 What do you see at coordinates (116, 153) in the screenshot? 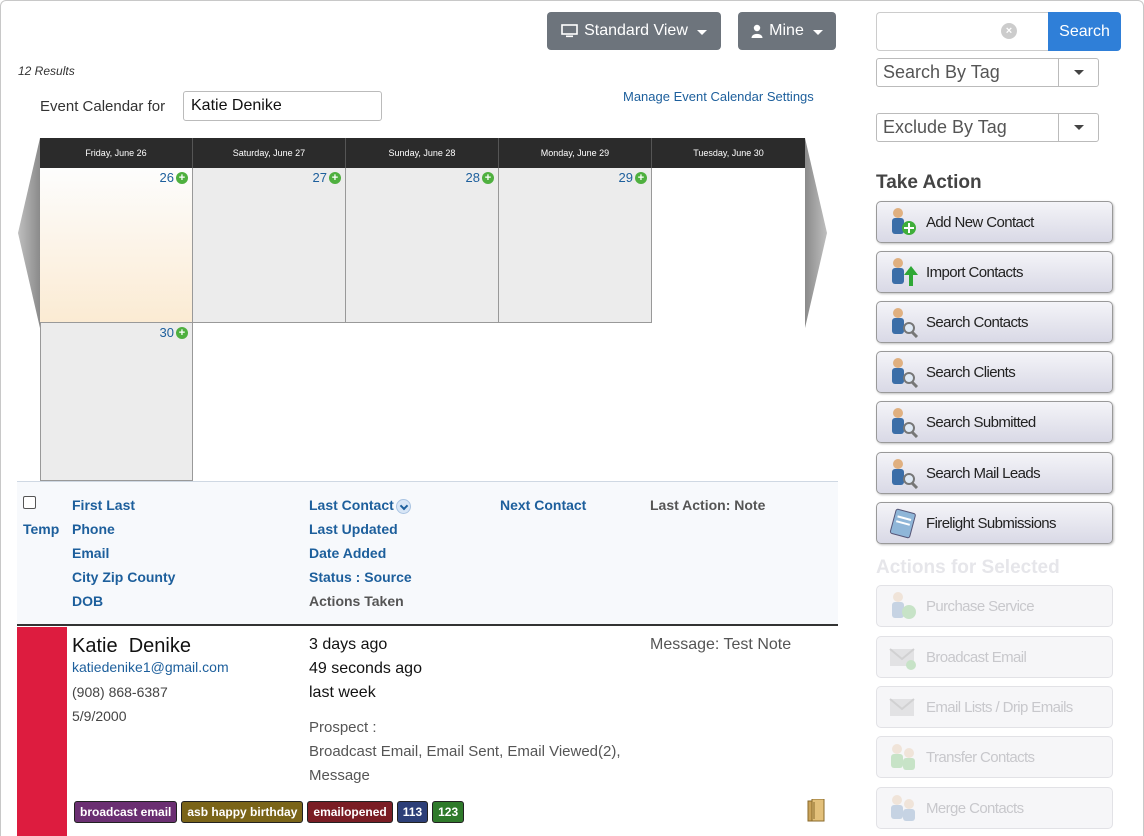
I see `calendar-day-header: Friday, June 26` at bounding box center [116, 153].